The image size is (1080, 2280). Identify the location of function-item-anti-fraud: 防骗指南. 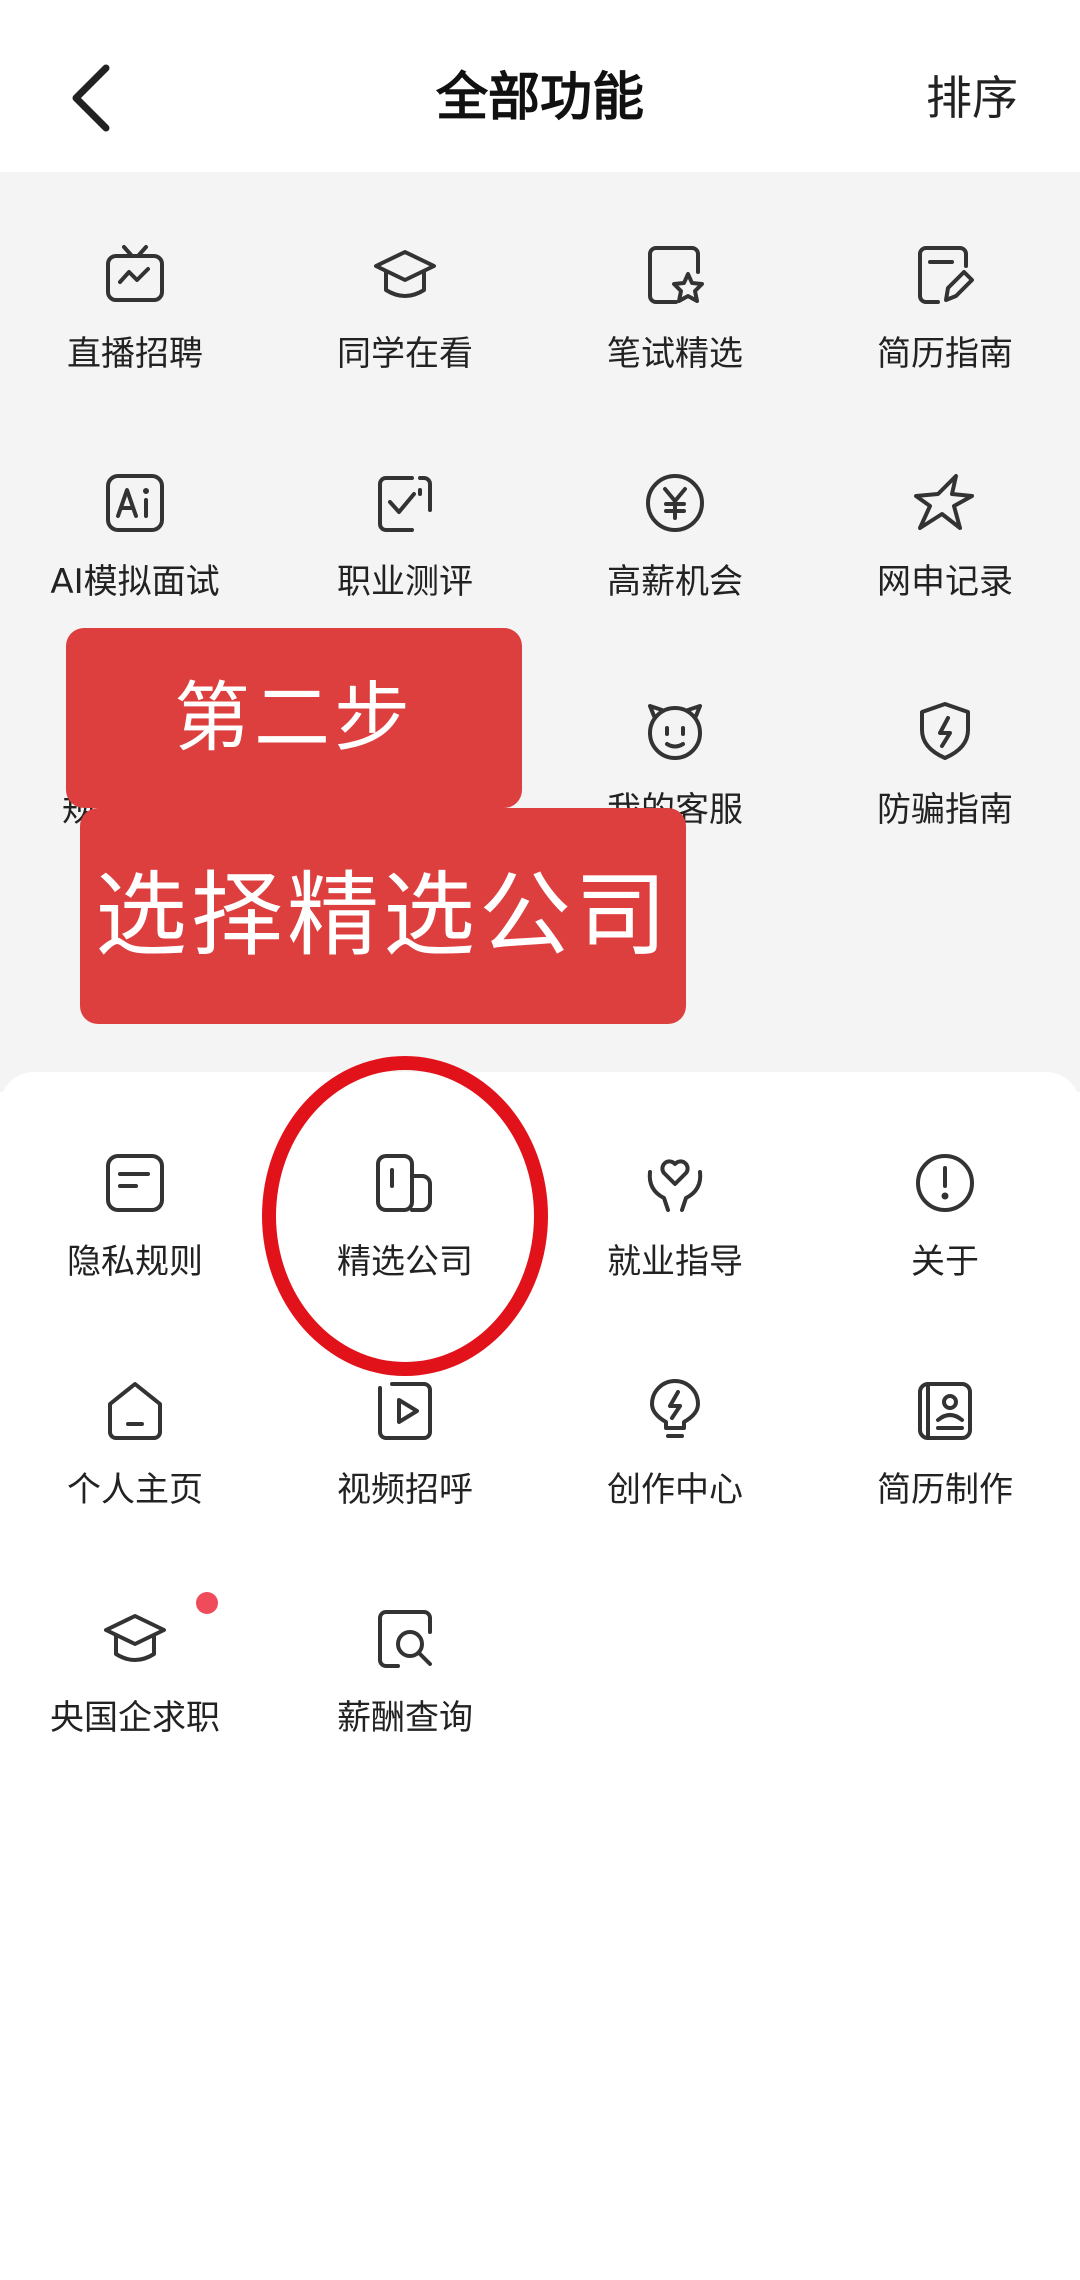
(945, 812).